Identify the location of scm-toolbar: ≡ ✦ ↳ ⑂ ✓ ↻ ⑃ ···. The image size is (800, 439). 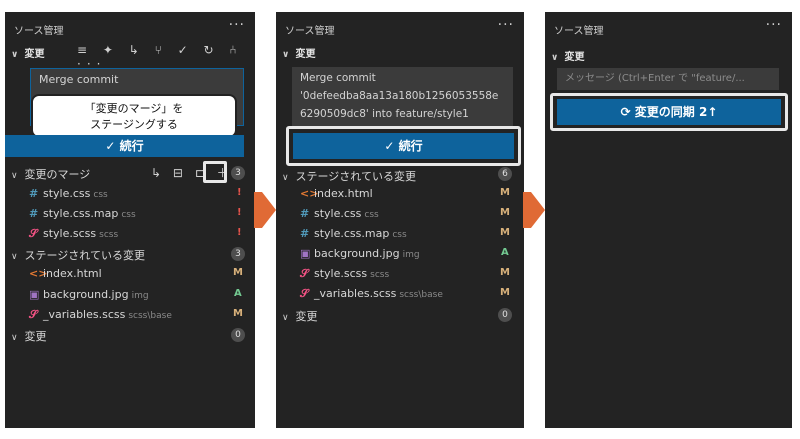
(166, 57).